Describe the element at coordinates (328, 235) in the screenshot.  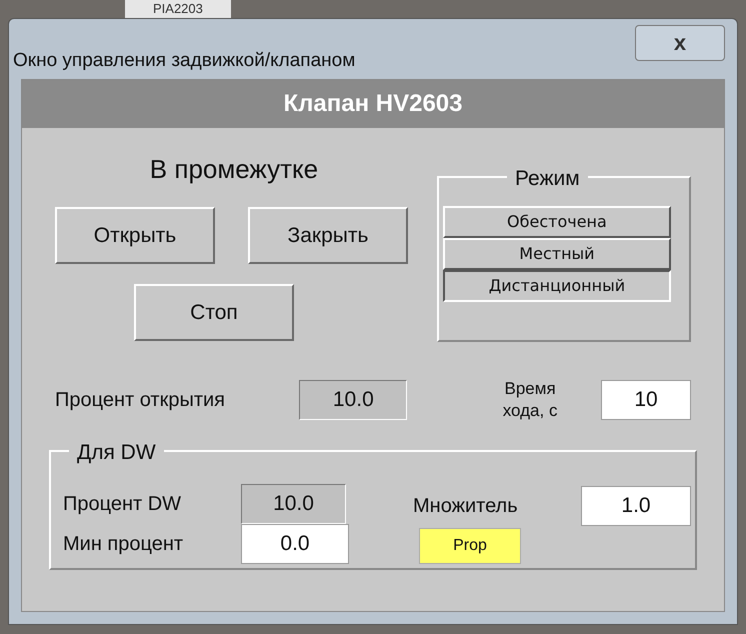
I see `command-button: Закрыть` at that location.